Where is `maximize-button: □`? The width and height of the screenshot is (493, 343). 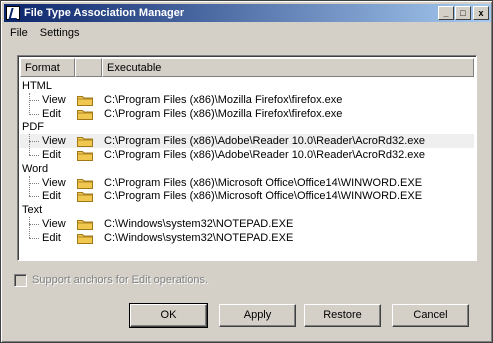 maximize-button: □ is located at coordinates (463, 13).